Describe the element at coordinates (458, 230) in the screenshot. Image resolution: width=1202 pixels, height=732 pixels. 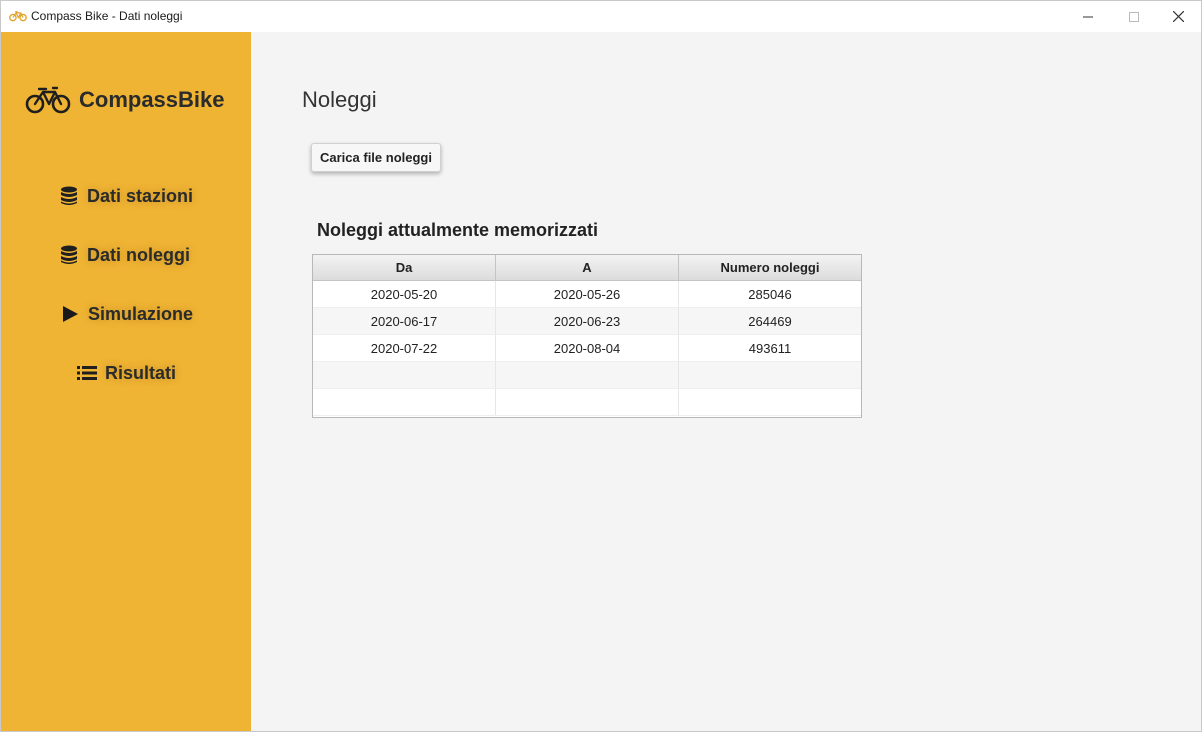
I see `section-title: Noleggi attualmente memorizzati` at that location.